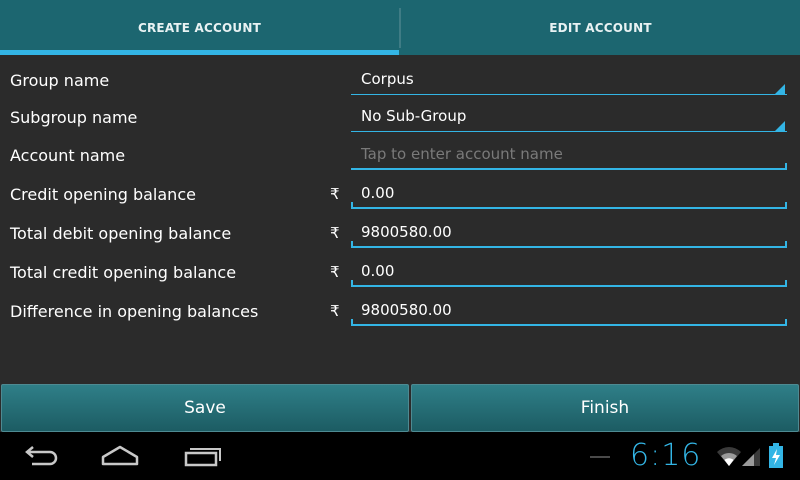 The image size is (800, 480). I want to click on recent-apps-icon, so click(202, 456).